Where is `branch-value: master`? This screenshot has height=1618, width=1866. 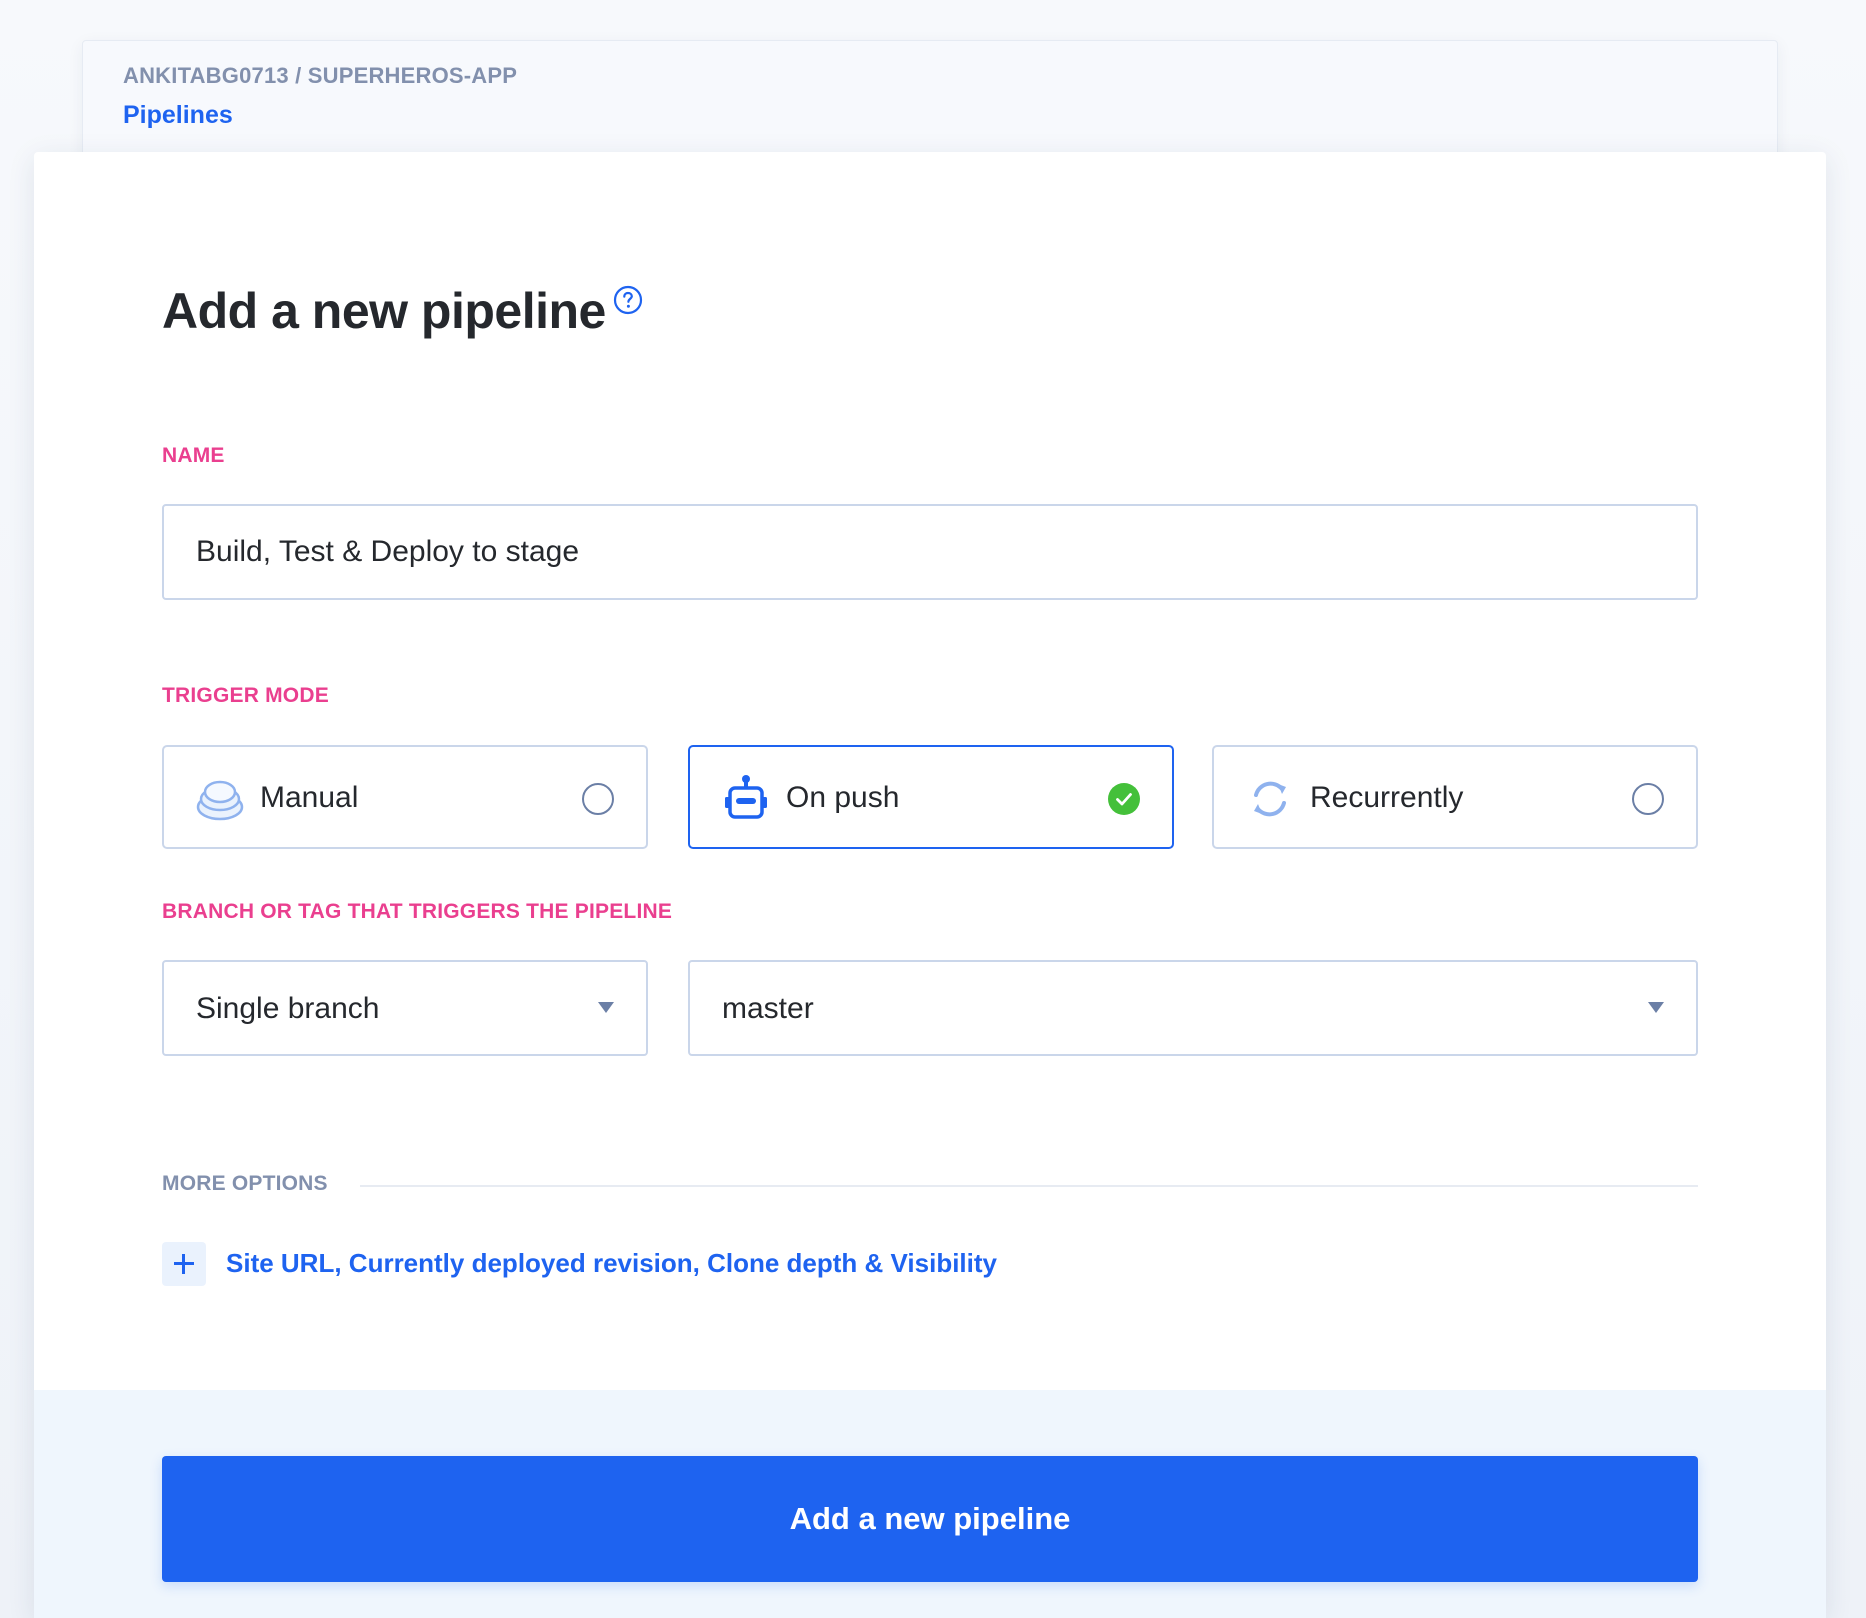
branch-value: master is located at coordinates (768, 1008).